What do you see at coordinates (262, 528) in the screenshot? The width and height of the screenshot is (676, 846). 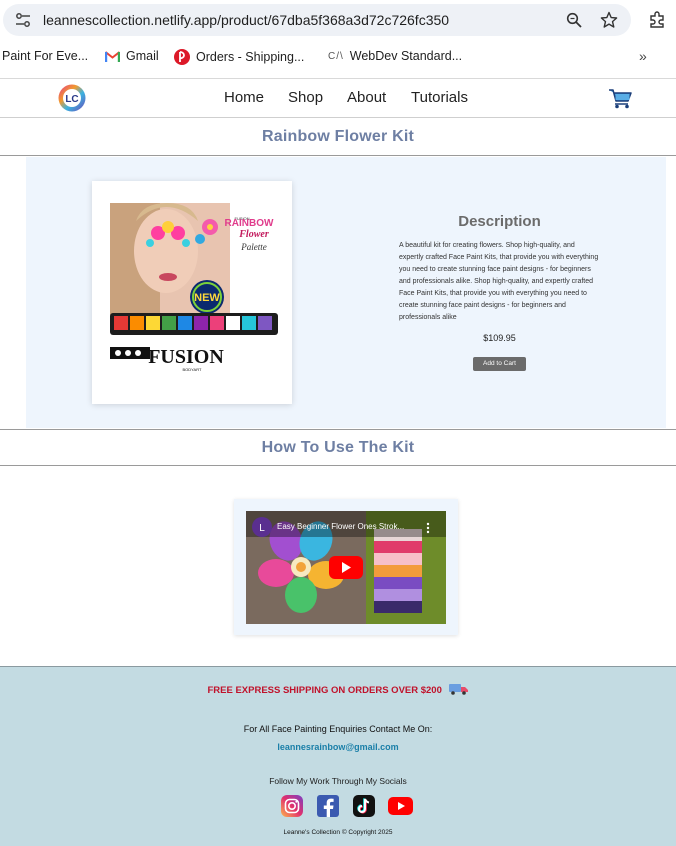 I see `svg-text: L` at bounding box center [262, 528].